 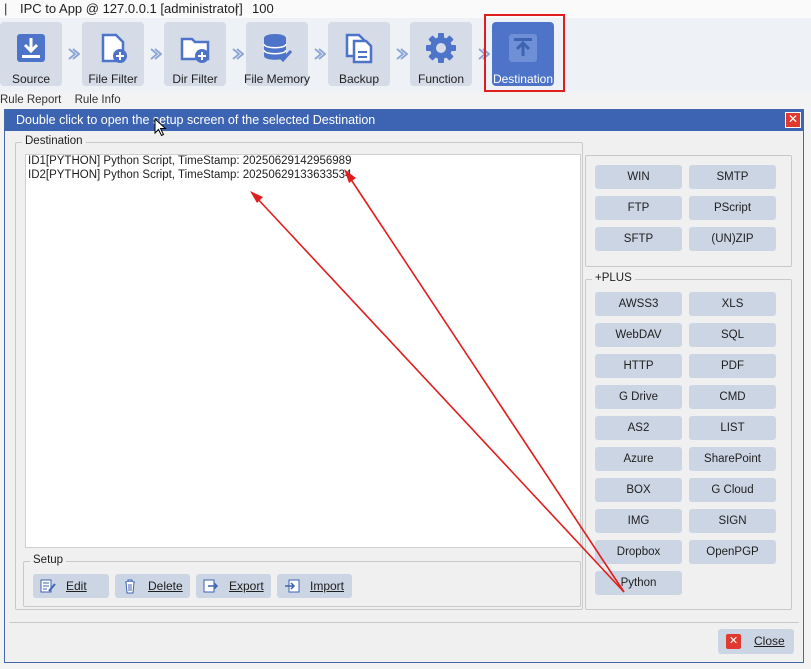 I want to click on unzip-button: (UN)ZIP, so click(x=732, y=239).